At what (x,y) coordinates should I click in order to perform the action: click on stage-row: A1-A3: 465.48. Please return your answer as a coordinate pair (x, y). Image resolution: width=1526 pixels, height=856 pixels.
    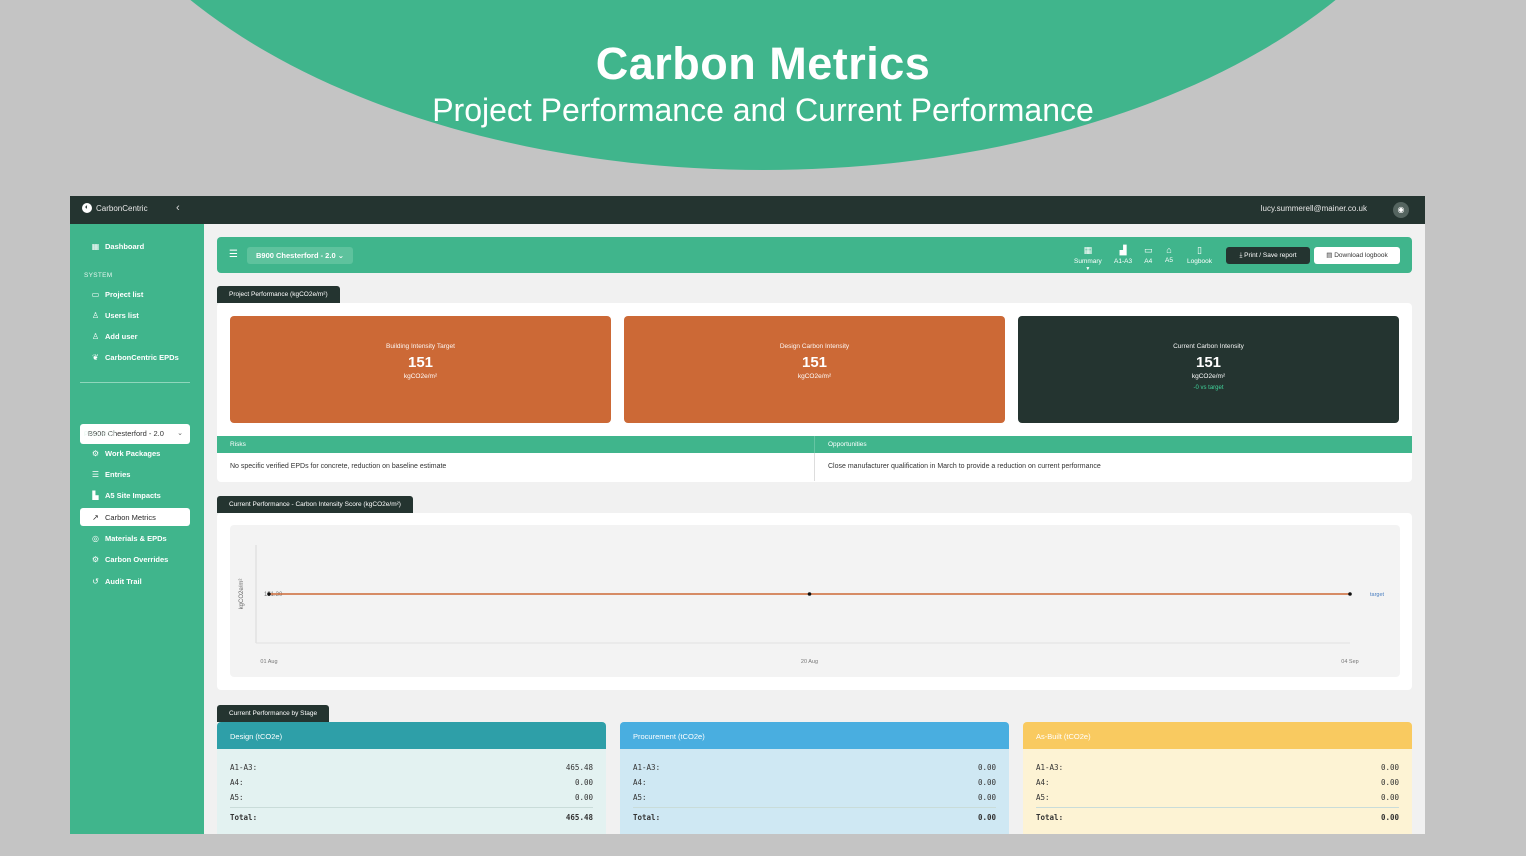
    Looking at the image, I should click on (411, 767).